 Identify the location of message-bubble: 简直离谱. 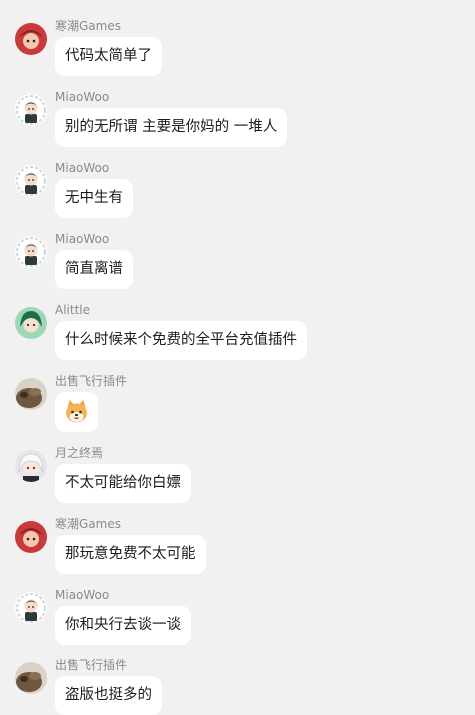
(94, 269).